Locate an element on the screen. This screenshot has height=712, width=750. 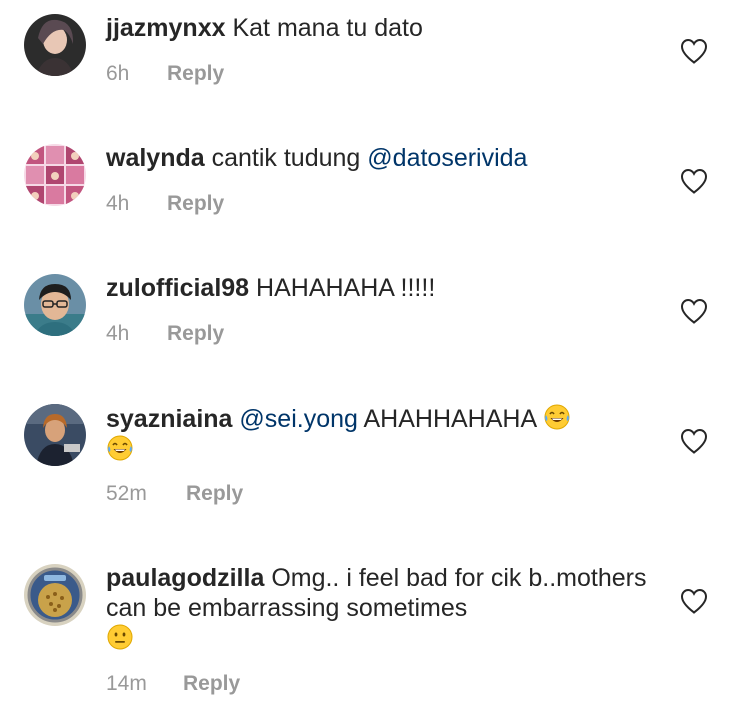
mention-link: @datoserivida is located at coordinates (447, 158).